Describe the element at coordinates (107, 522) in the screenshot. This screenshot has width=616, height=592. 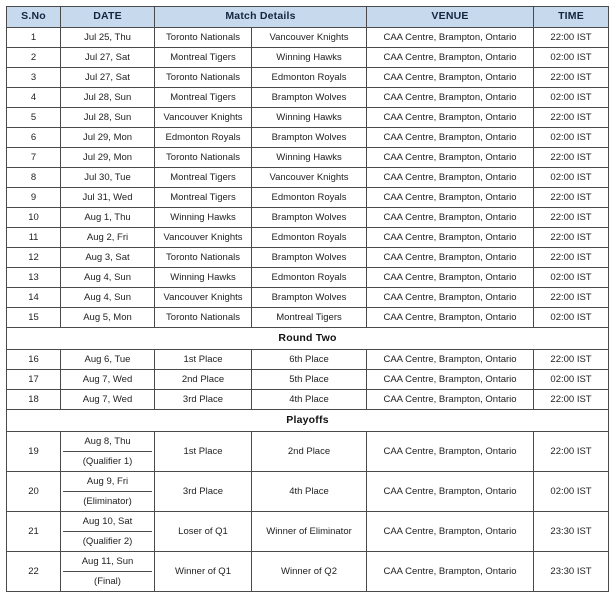
I see `playoff-date-day: Aug 10, Sat` at that location.